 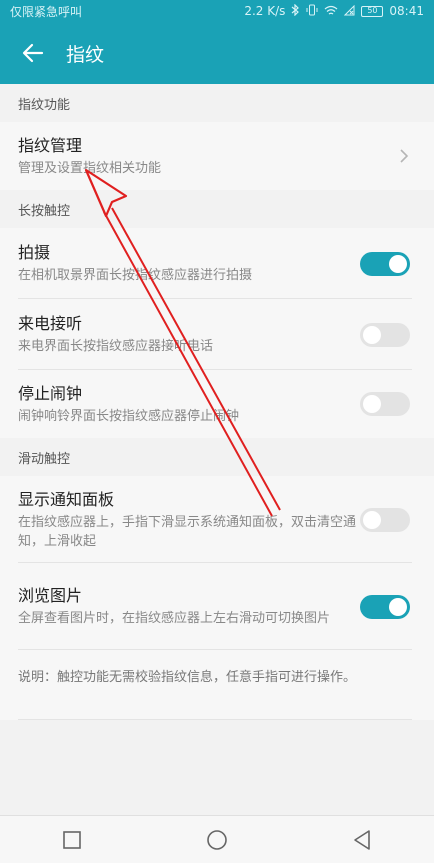 I want to click on section-header-long-press: 长按触控, so click(x=217, y=209).